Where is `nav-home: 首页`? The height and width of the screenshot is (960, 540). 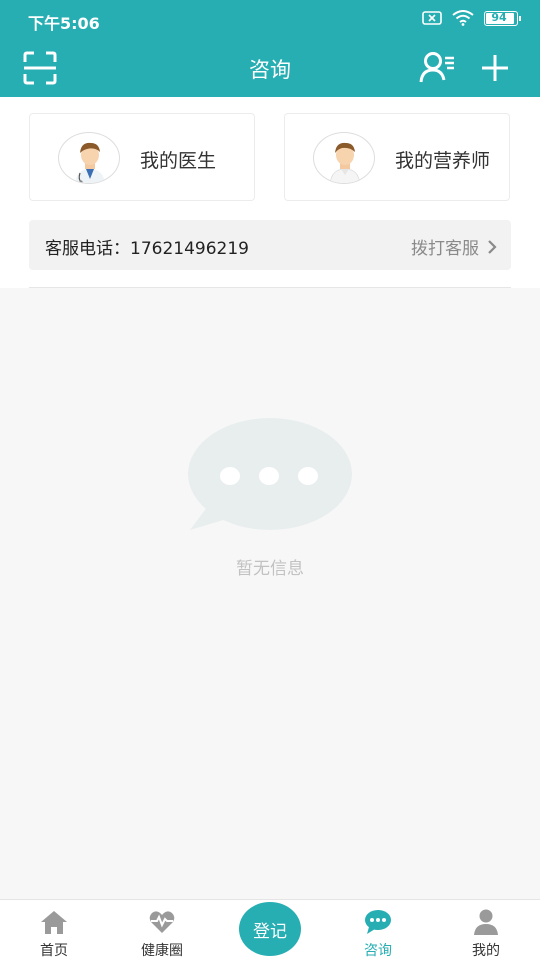 nav-home: 首页 is located at coordinates (54, 930).